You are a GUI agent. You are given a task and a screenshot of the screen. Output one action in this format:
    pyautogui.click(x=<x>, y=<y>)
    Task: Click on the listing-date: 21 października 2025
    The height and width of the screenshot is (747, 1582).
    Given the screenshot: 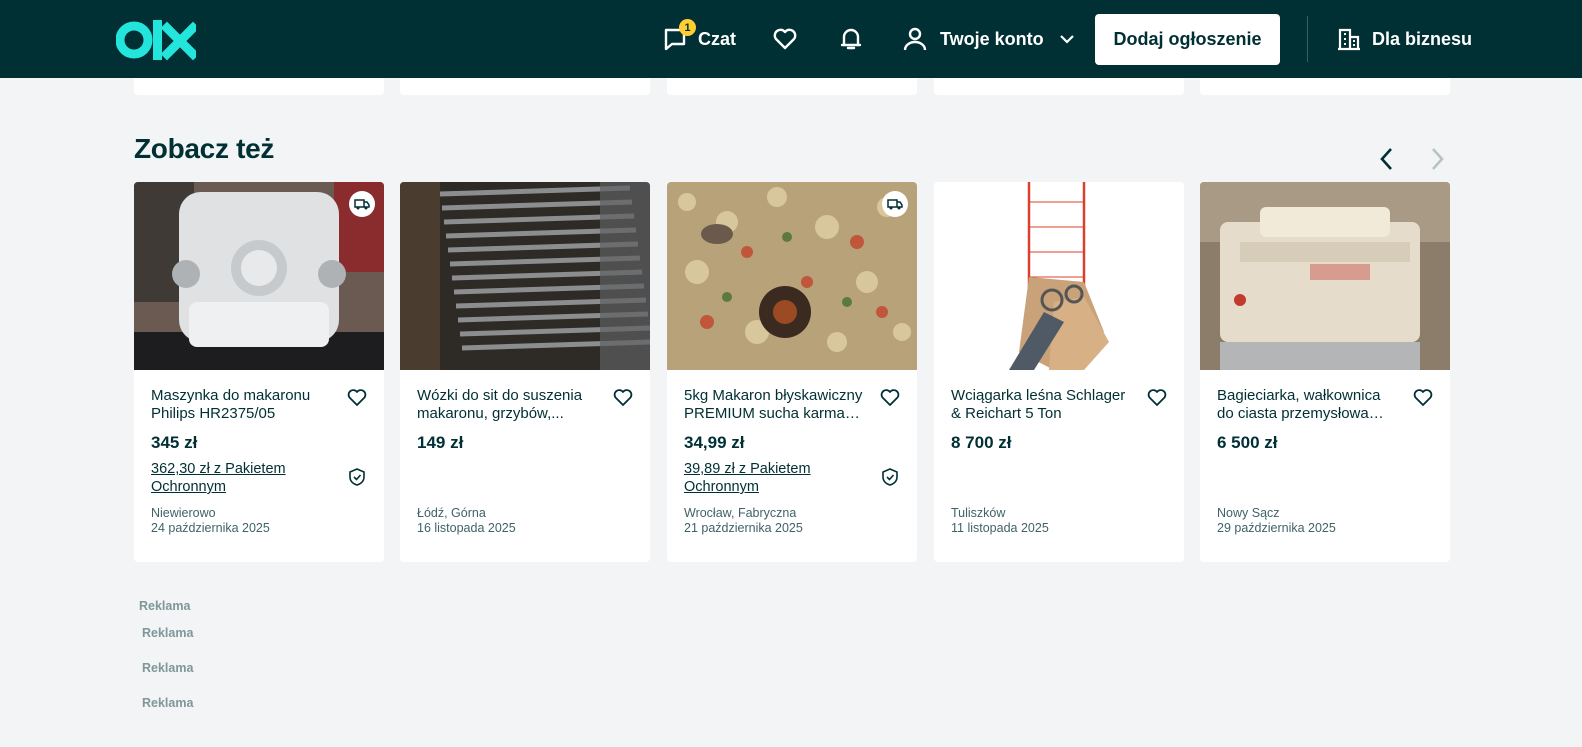 What is the action you would take?
    pyautogui.click(x=743, y=528)
    